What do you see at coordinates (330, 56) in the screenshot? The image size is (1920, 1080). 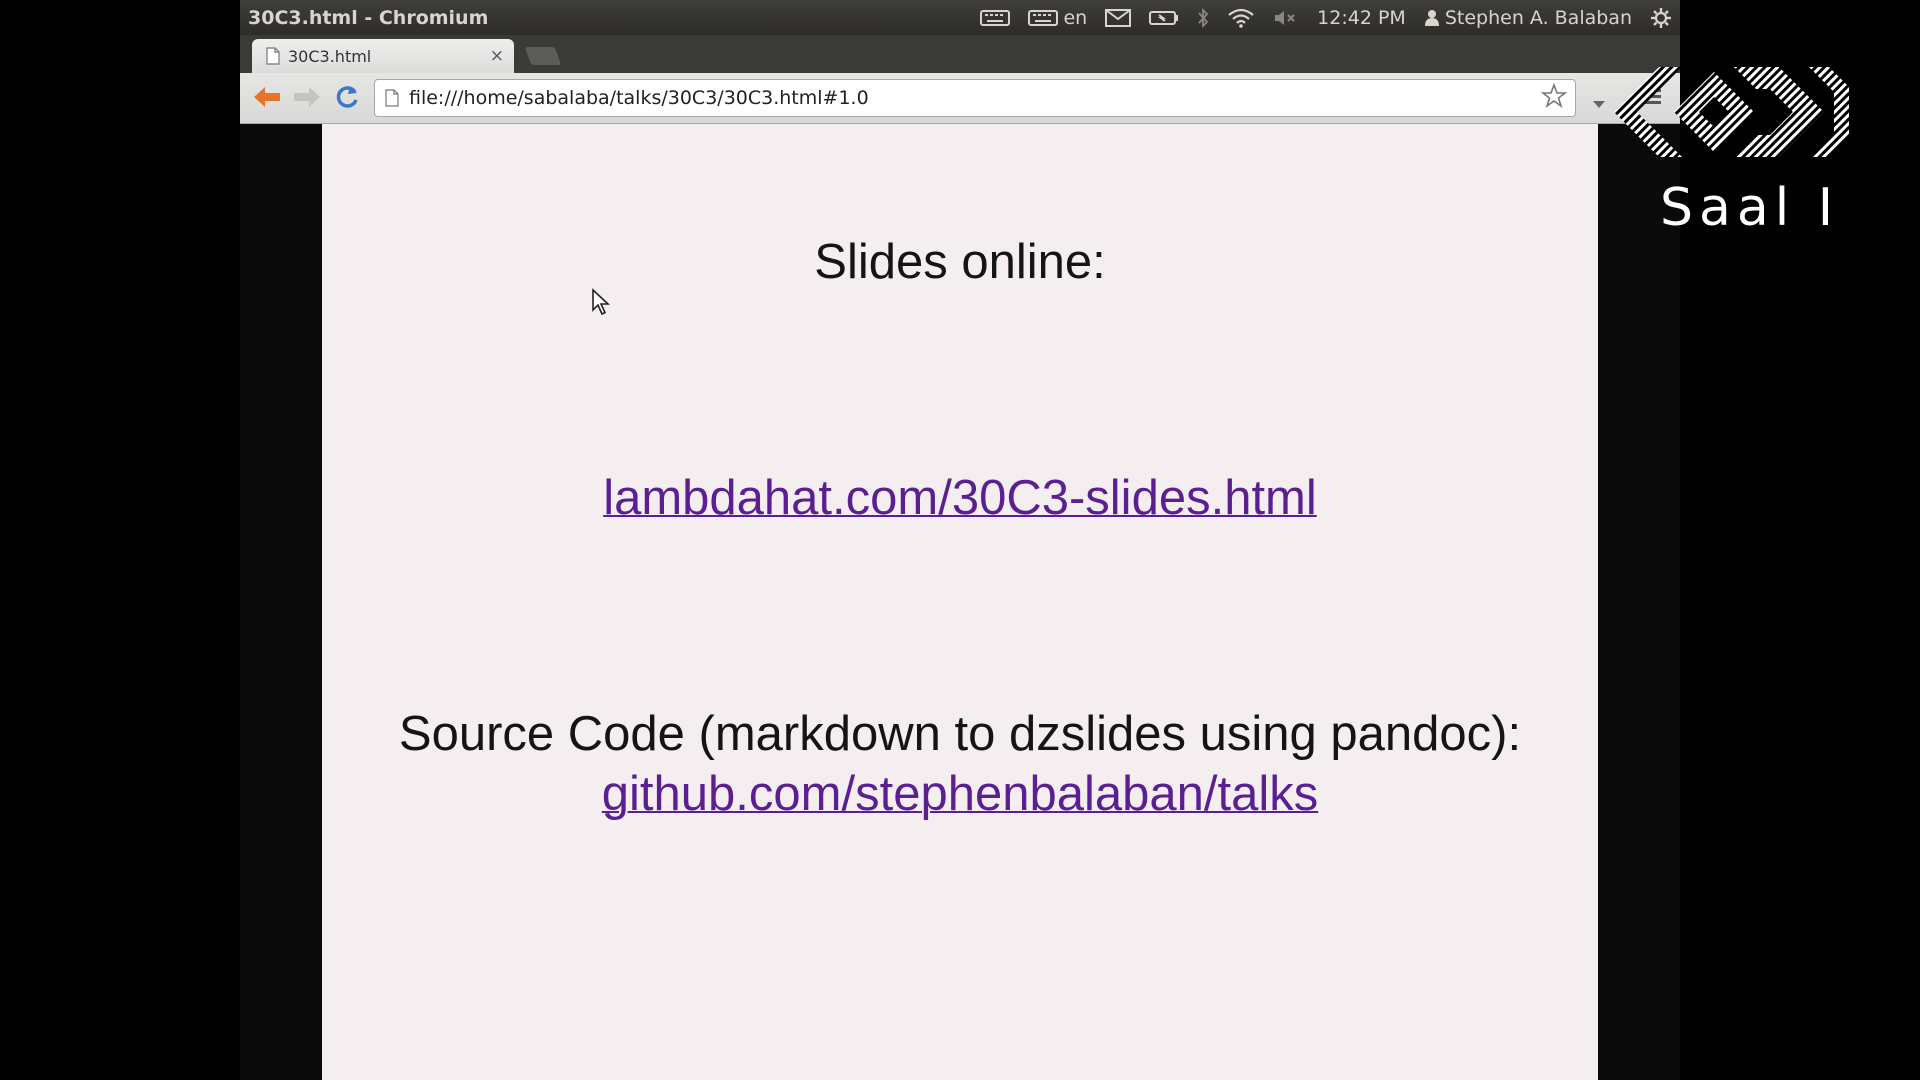 I see `tab-title: 30C3.html` at bounding box center [330, 56].